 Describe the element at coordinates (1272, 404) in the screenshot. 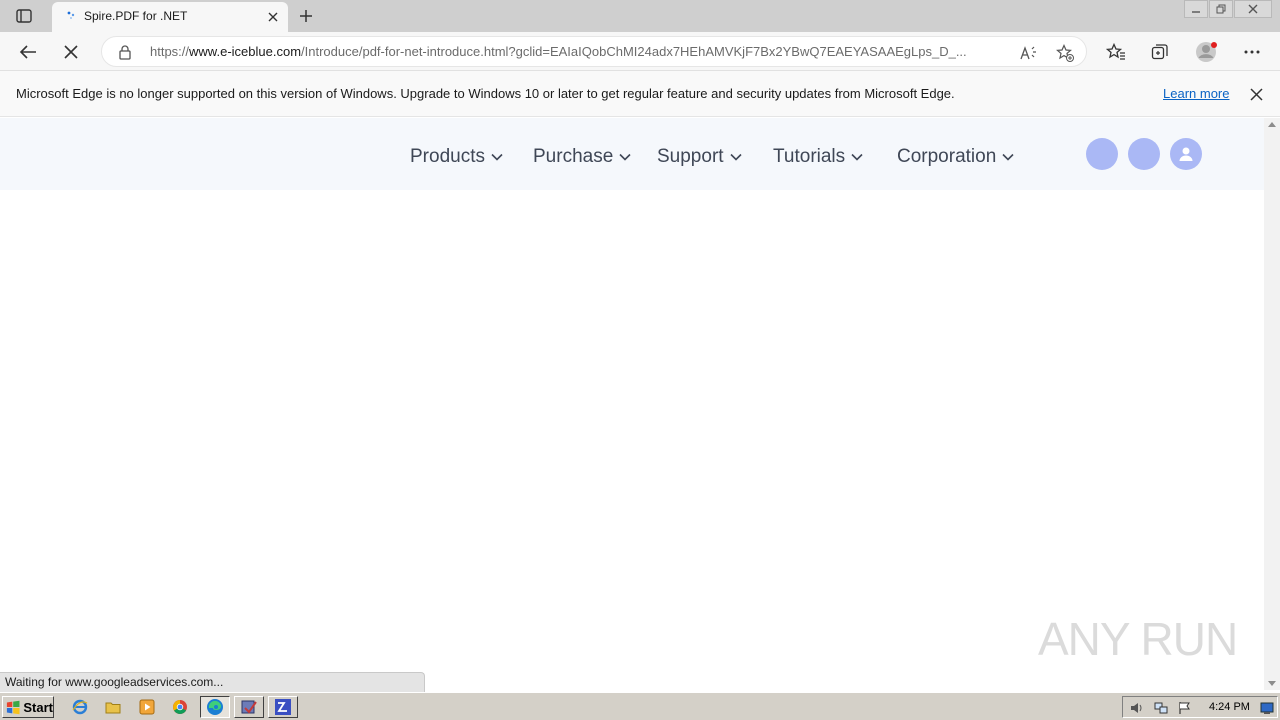

I see `vertical-scrollbar` at that location.